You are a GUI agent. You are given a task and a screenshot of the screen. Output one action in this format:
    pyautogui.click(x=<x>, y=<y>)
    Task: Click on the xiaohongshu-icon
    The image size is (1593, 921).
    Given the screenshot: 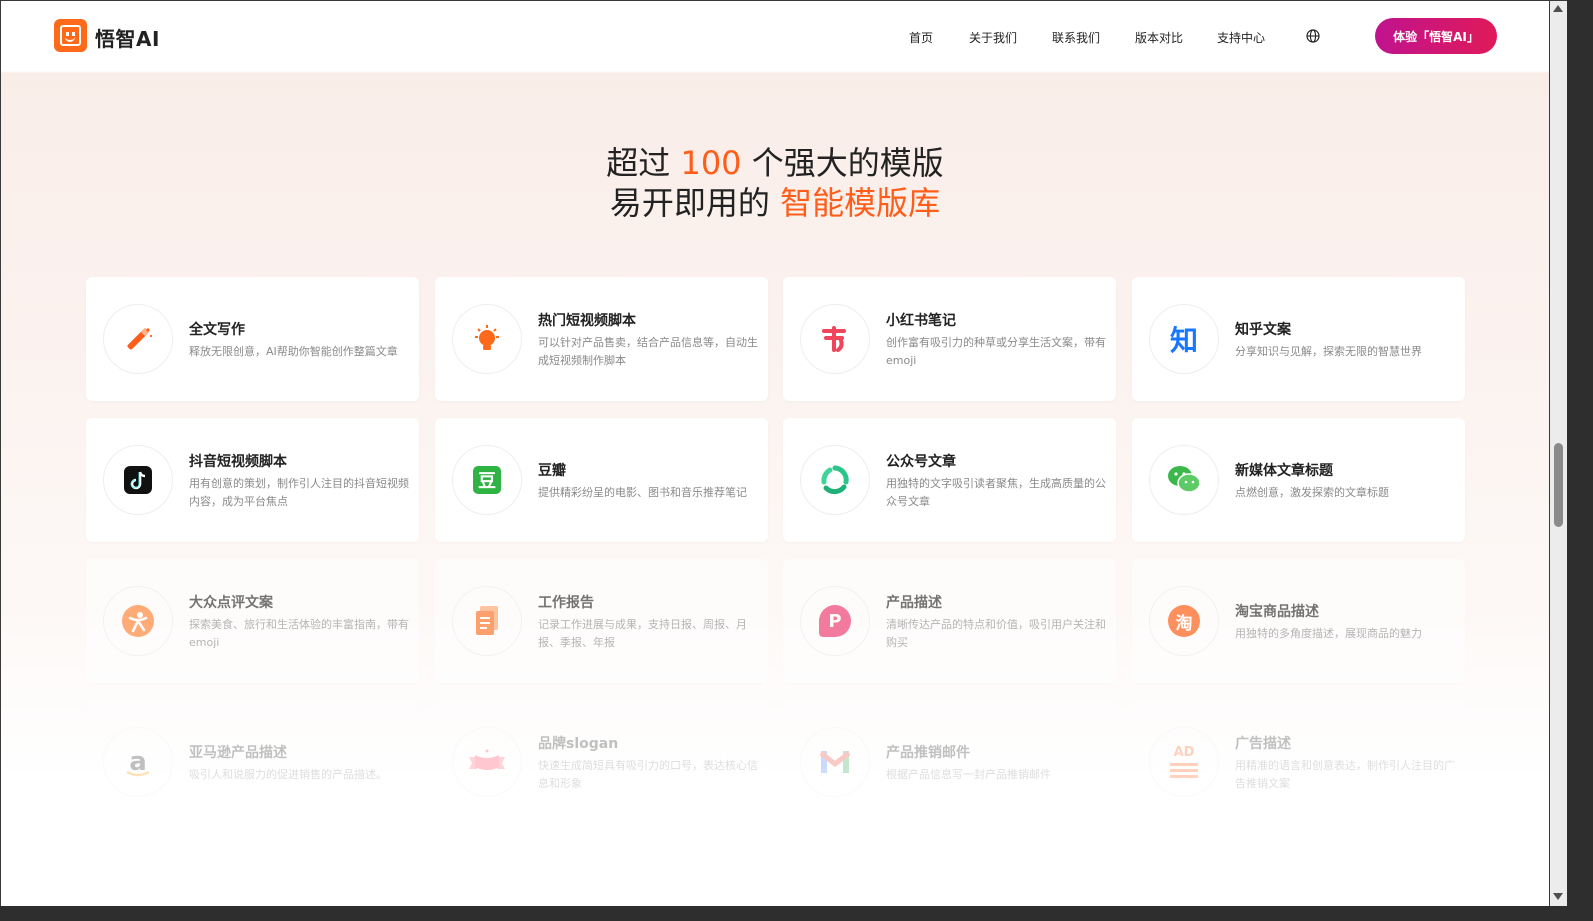 What is the action you would take?
    pyautogui.click(x=835, y=339)
    